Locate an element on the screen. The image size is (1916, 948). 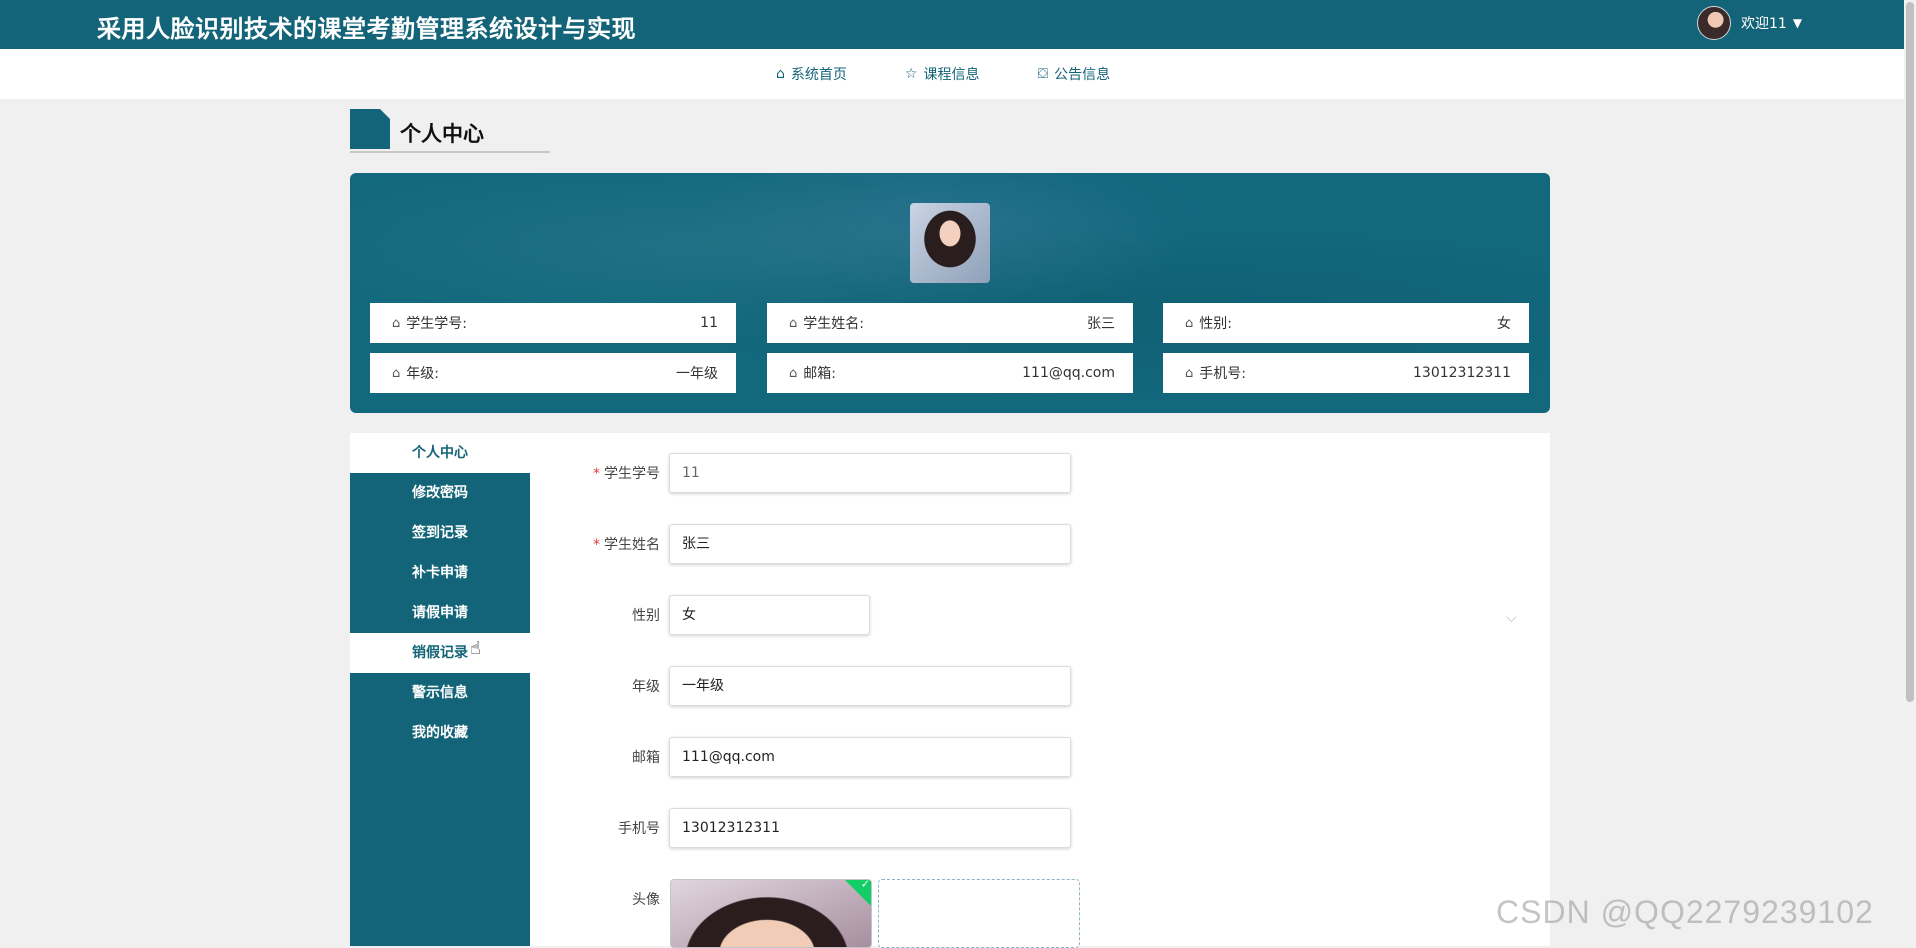
sidebar-item-leave-cancel-records: 销假记录 is located at coordinates (440, 653).